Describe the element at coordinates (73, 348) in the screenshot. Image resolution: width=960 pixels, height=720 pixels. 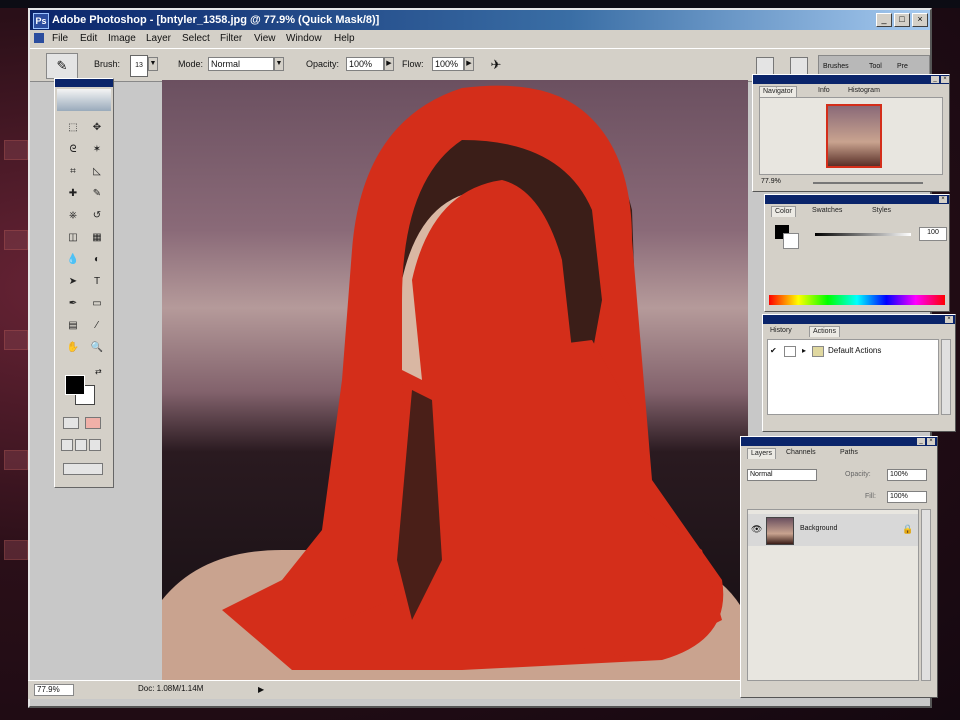
I see `hand-icon: ✋` at that location.